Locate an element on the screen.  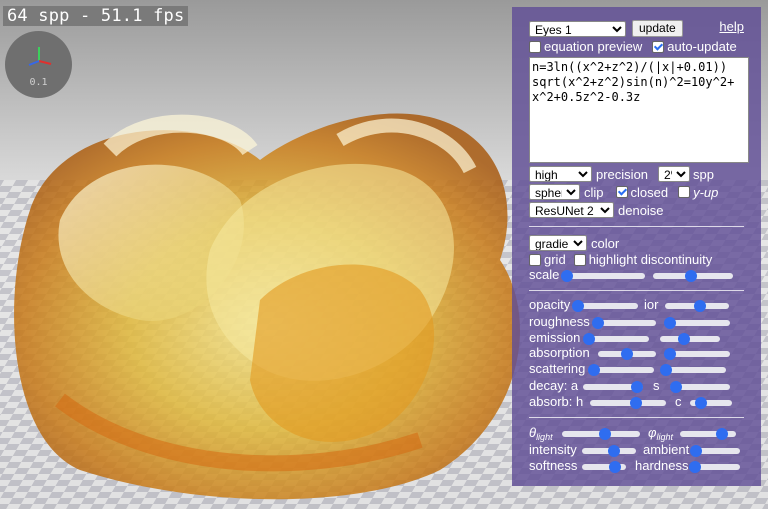
theta-symbol: θ is located at coordinates (533, 432).